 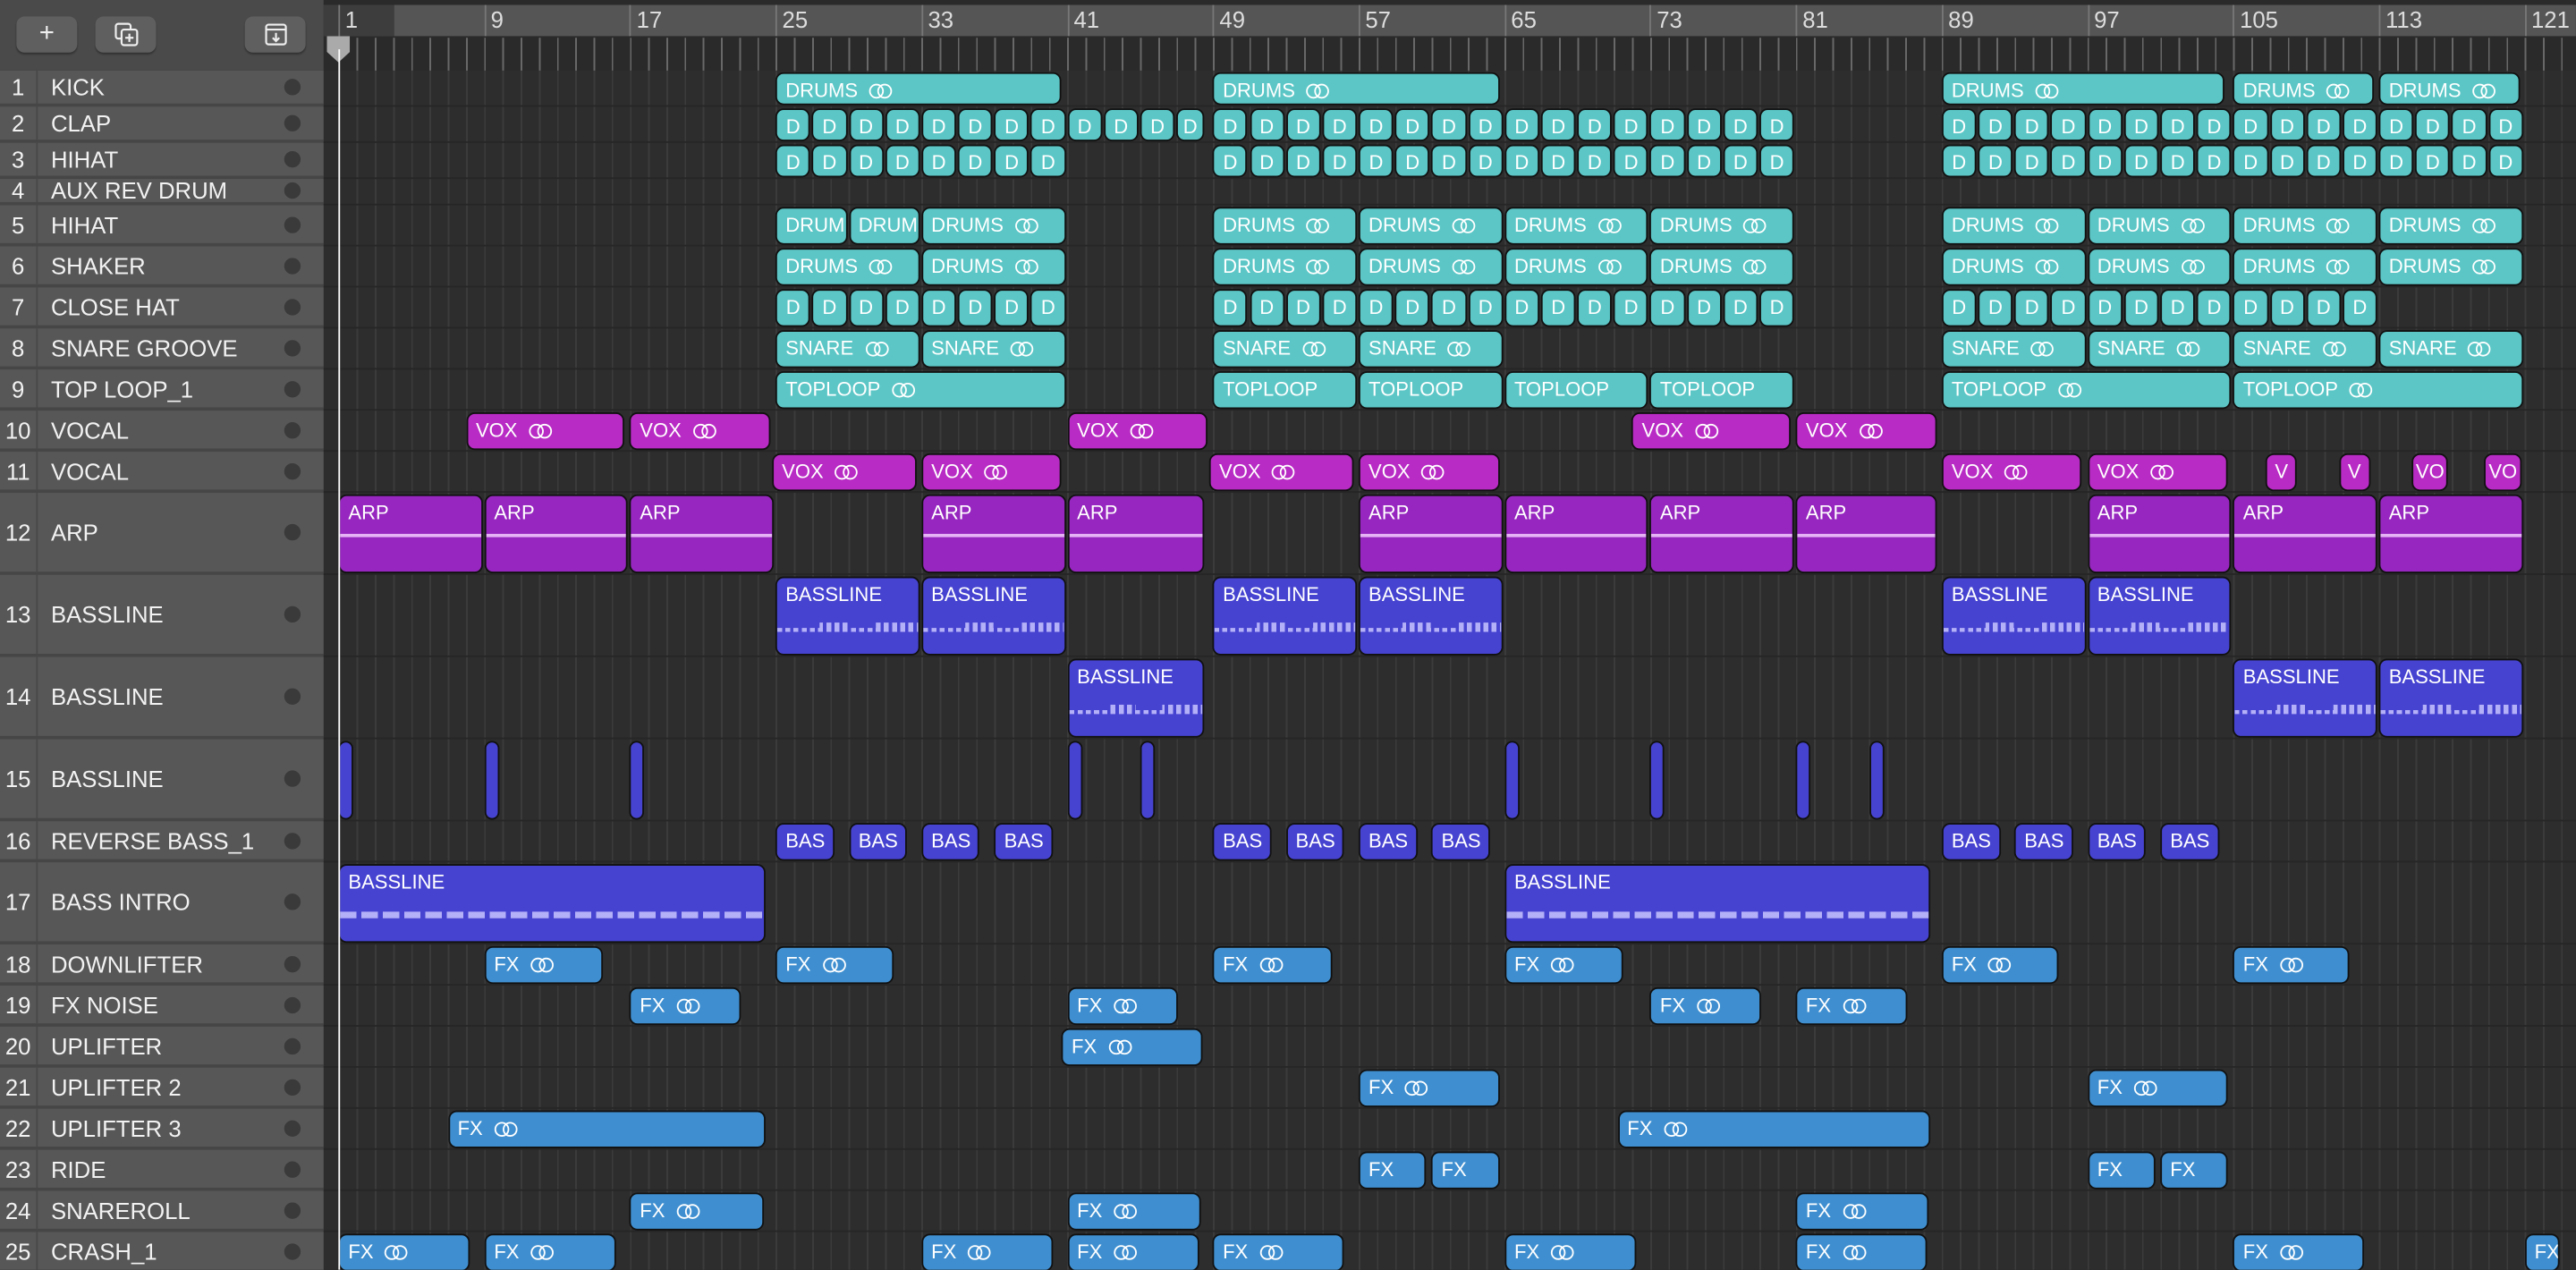 What do you see at coordinates (1449, 965) in the screenshot?
I see `track-lane: FX FX FX FX FX FX` at bounding box center [1449, 965].